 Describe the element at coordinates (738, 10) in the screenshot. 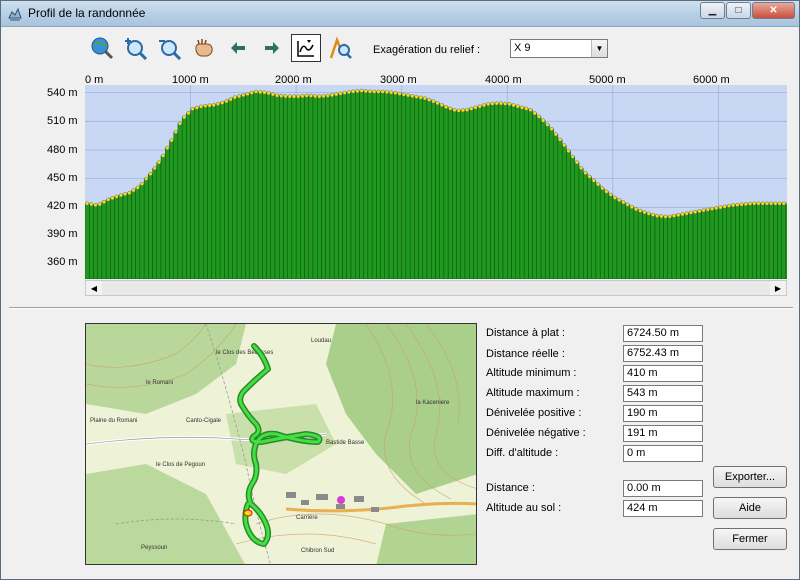

I see `maximize-button: □` at that location.